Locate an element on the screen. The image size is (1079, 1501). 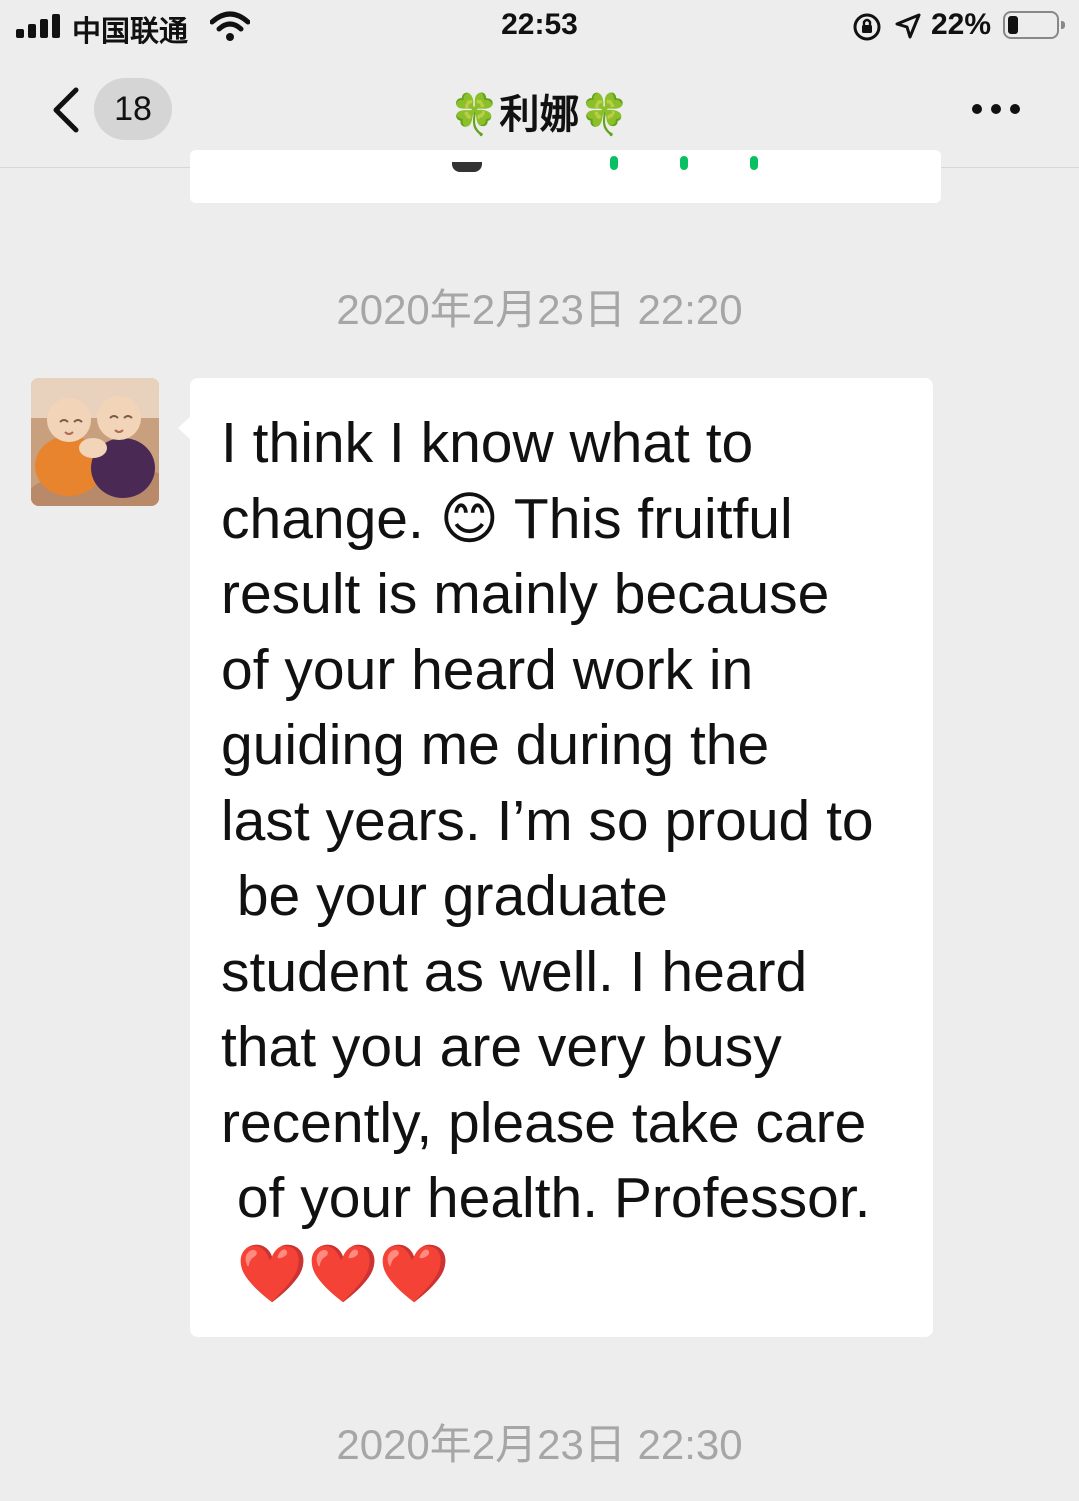
previous-message-bubble is located at coordinates (565, 176).